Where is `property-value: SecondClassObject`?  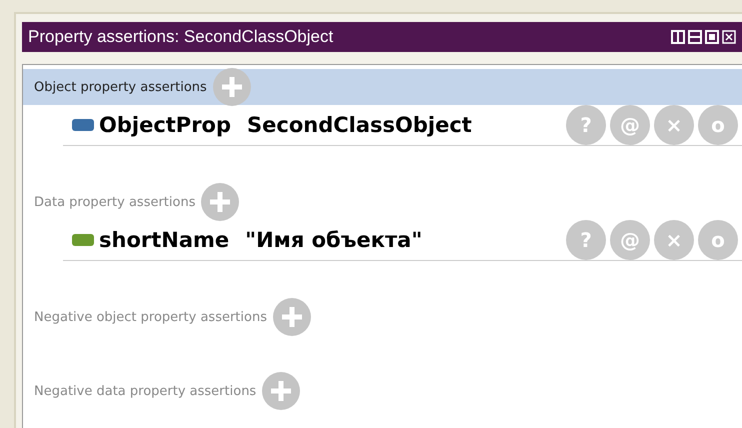
property-value: SecondClassObject is located at coordinates (359, 125).